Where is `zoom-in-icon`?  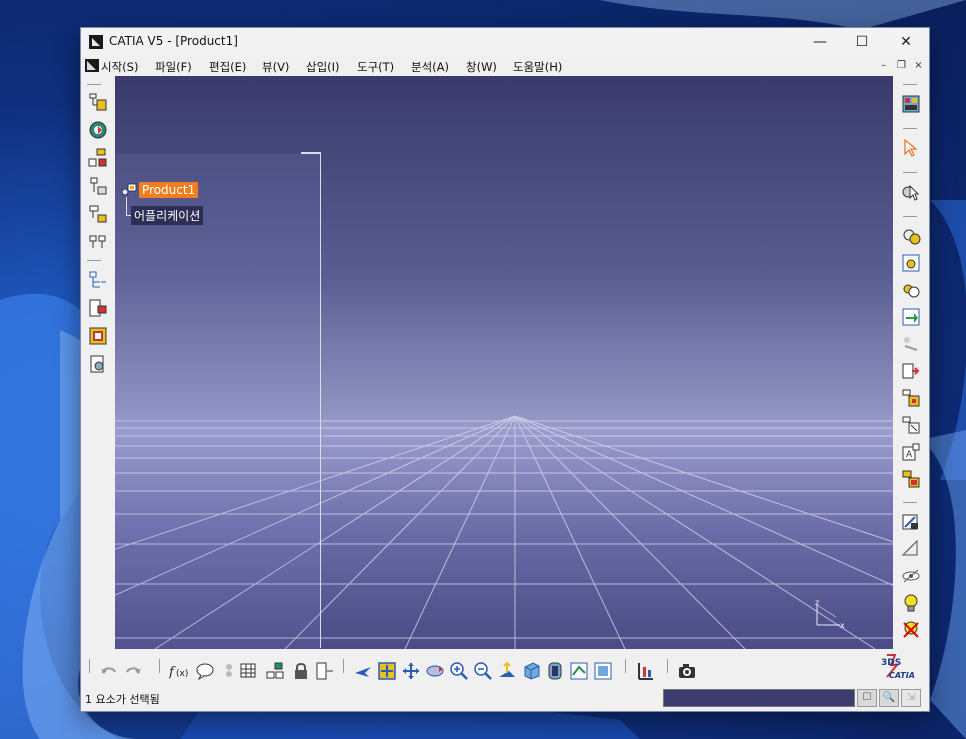 zoom-in-icon is located at coordinates (459, 671).